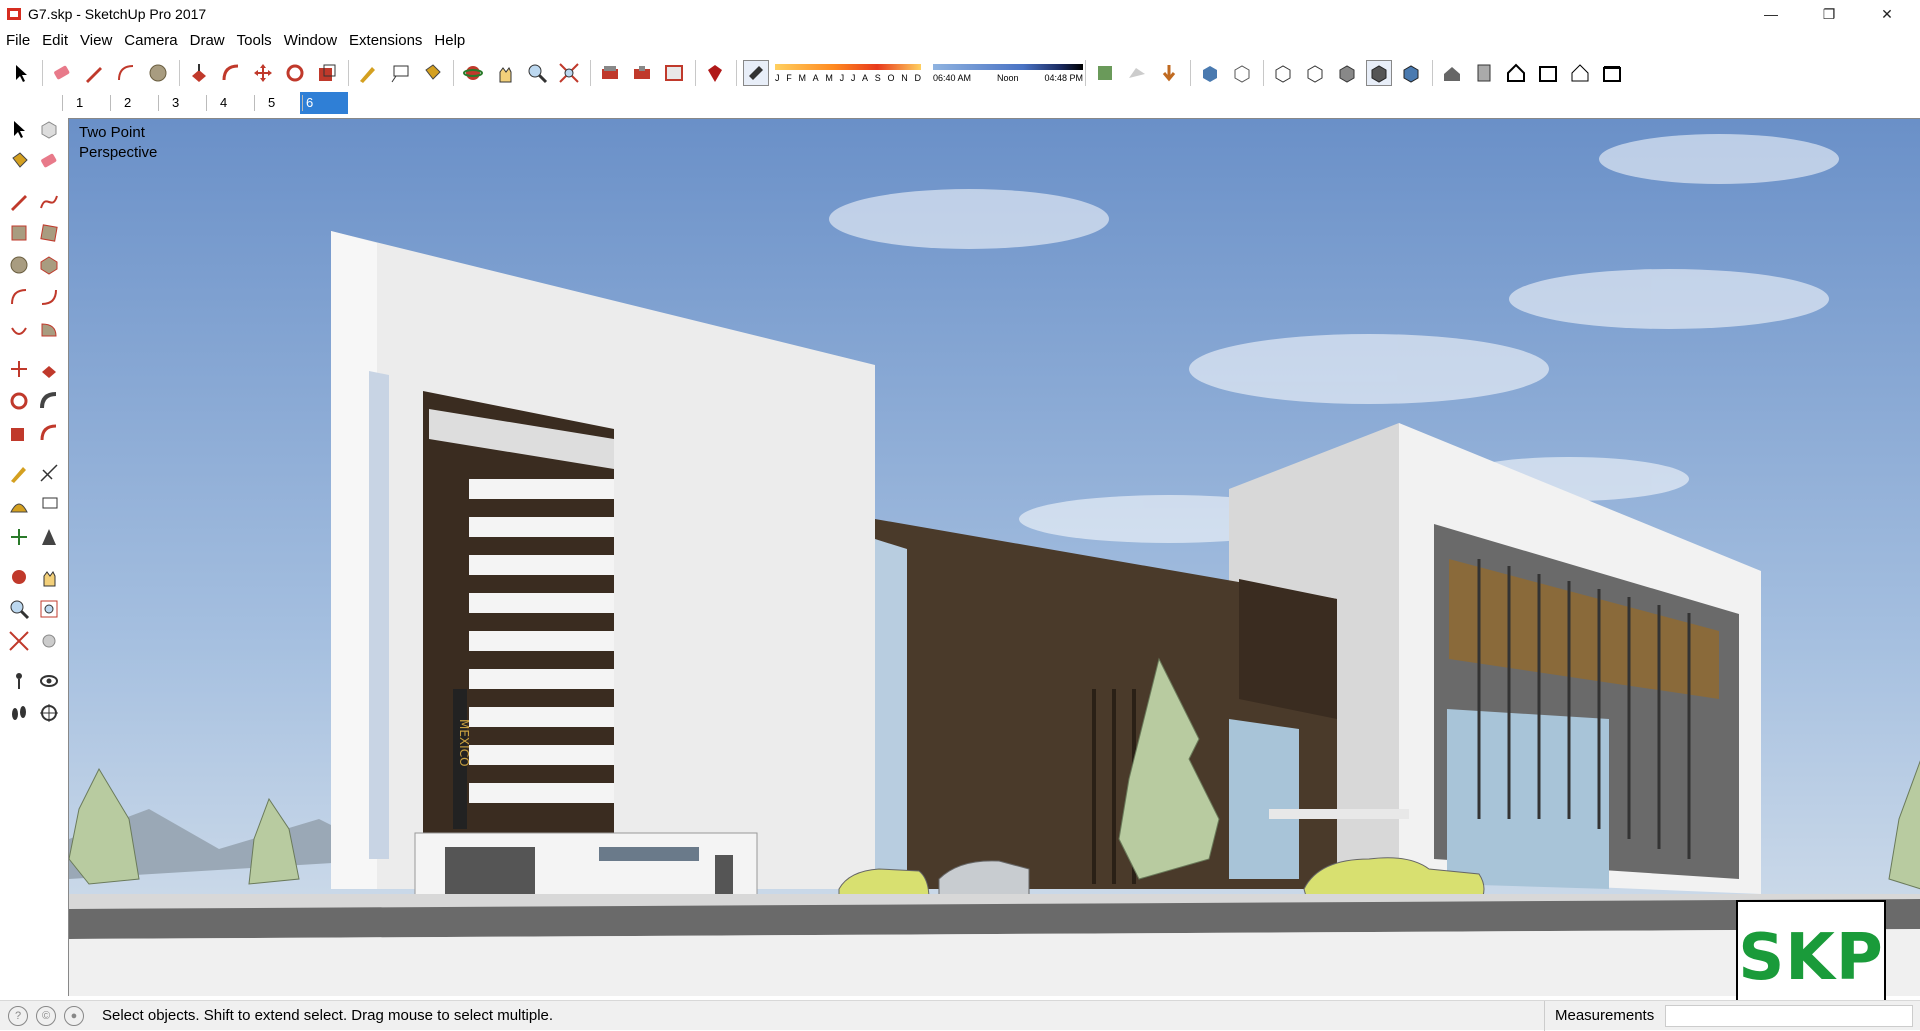  Describe the element at coordinates (1612, 73) in the screenshot. I see `left-view-icon` at that location.